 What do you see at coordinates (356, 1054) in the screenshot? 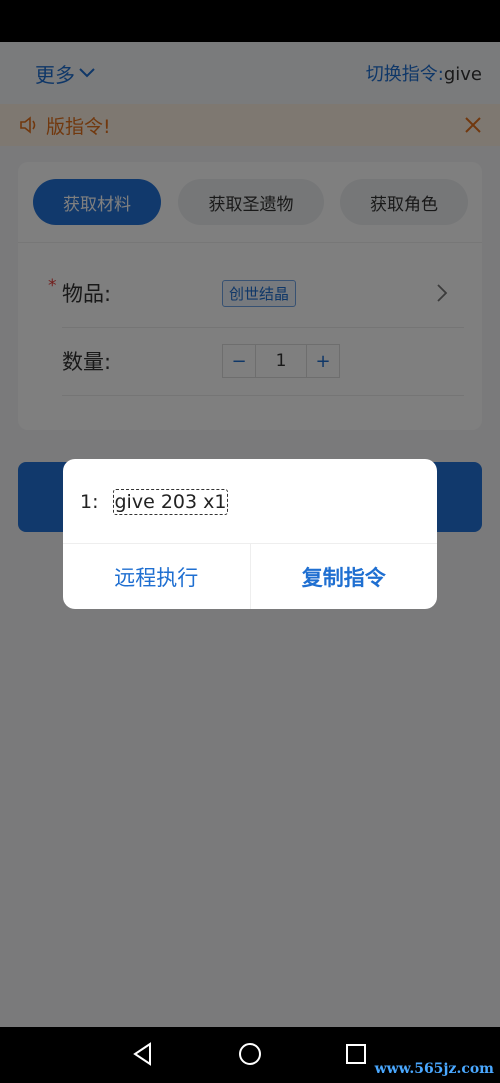
I see `recents-icon` at bounding box center [356, 1054].